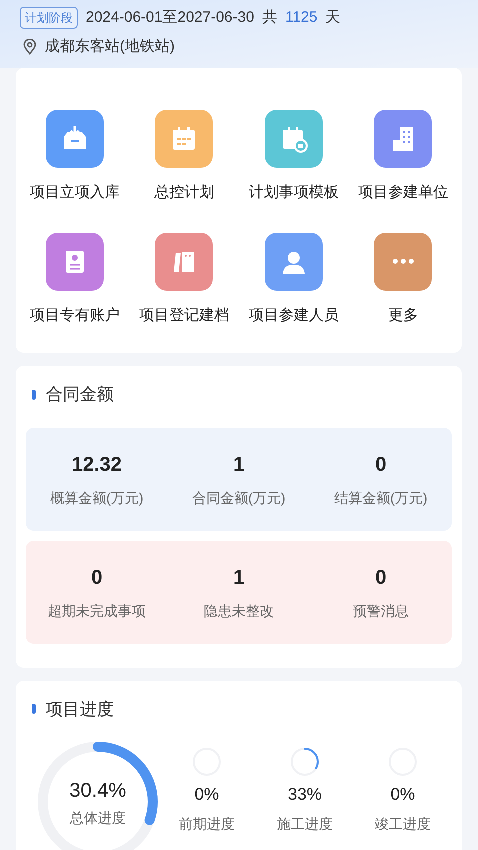 The width and height of the screenshot is (478, 850). I want to click on stat-label: 超期未完成事项, so click(97, 611).